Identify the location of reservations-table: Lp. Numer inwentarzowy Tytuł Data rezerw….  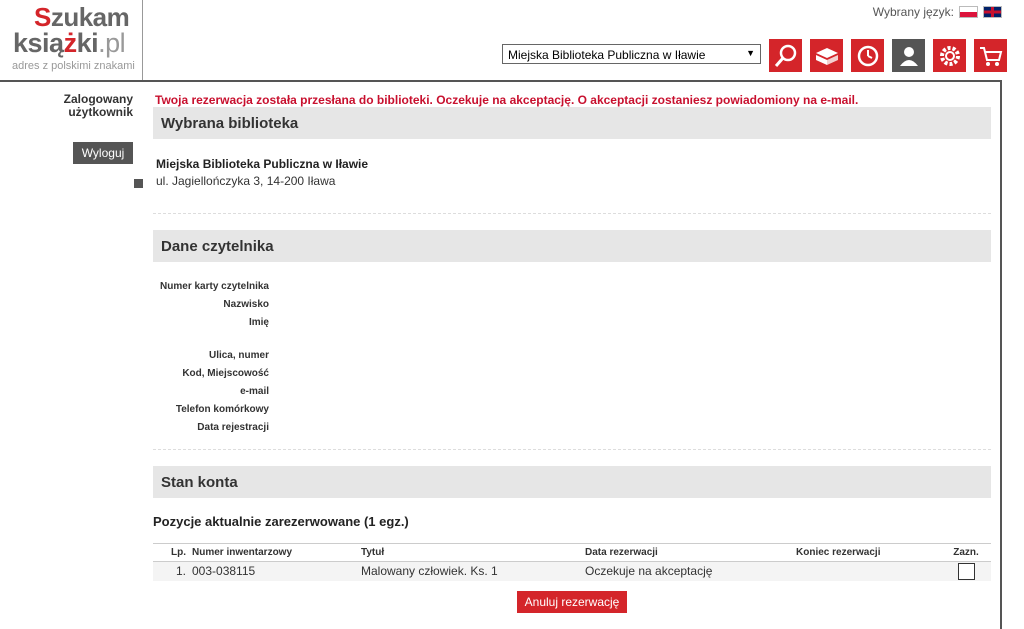
(572, 562).